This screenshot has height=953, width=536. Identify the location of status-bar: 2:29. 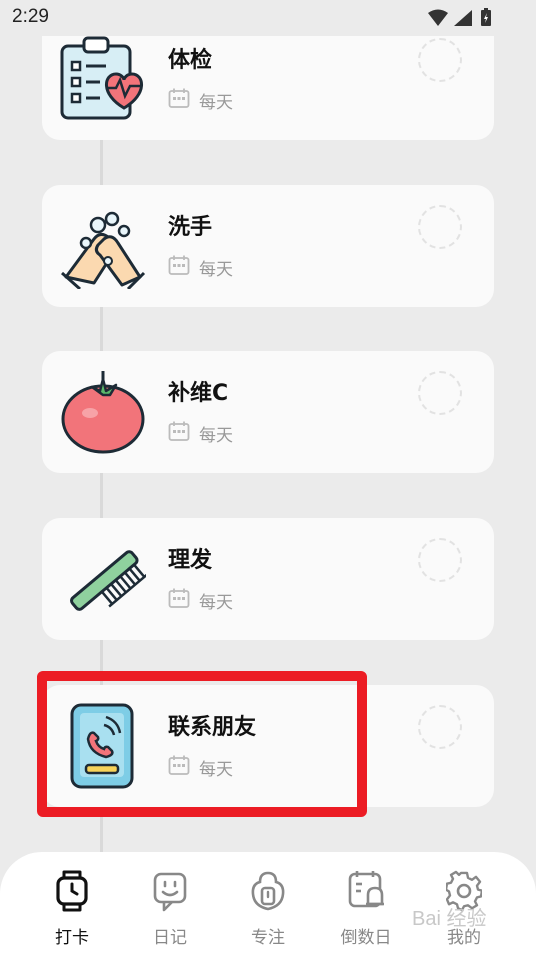
(268, 18).